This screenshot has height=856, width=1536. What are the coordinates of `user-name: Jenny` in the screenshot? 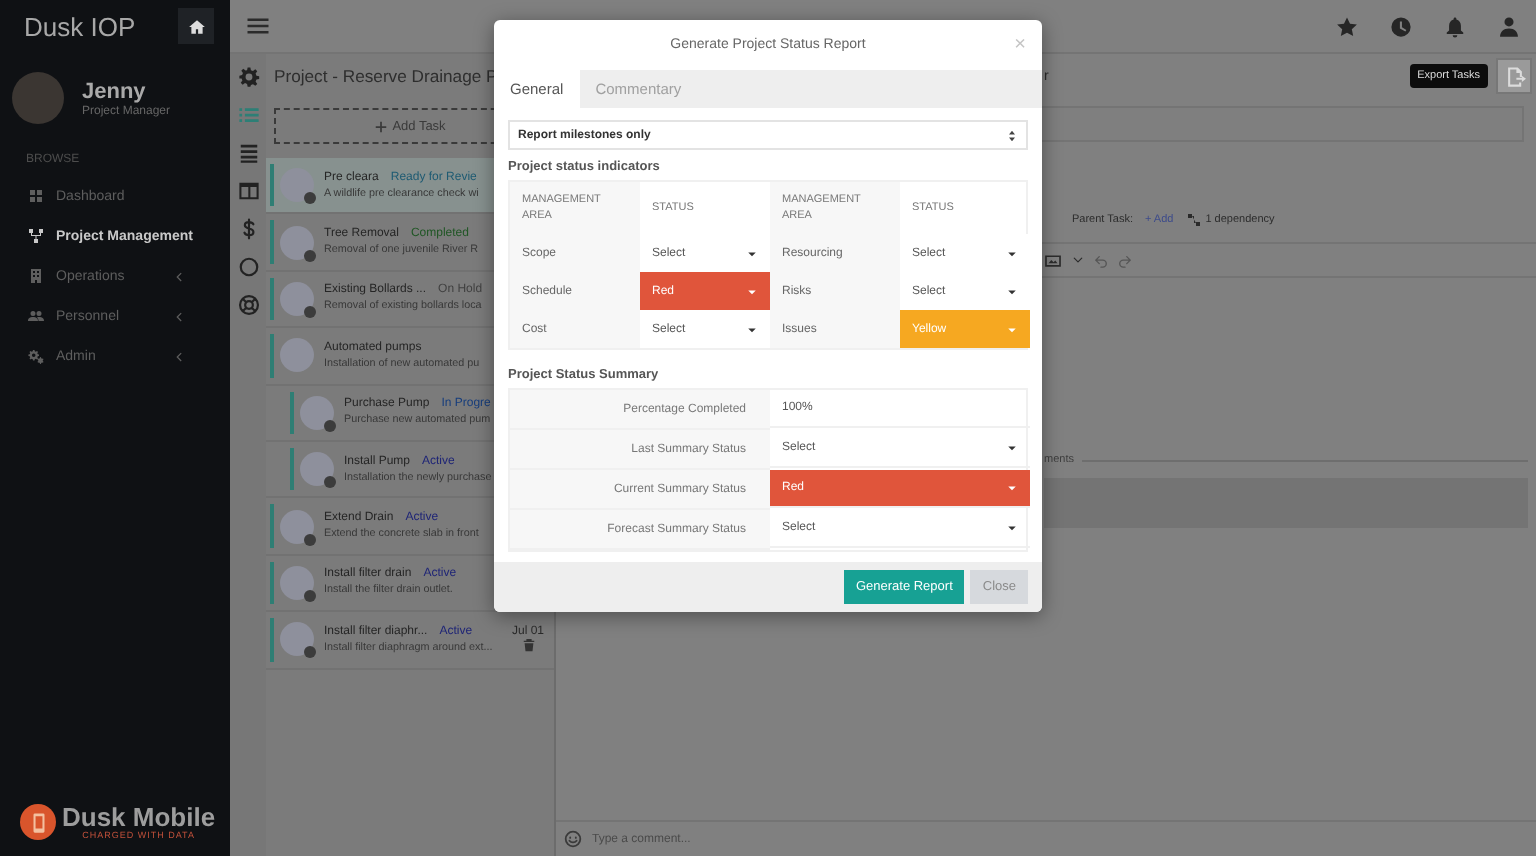 It's located at (114, 91).